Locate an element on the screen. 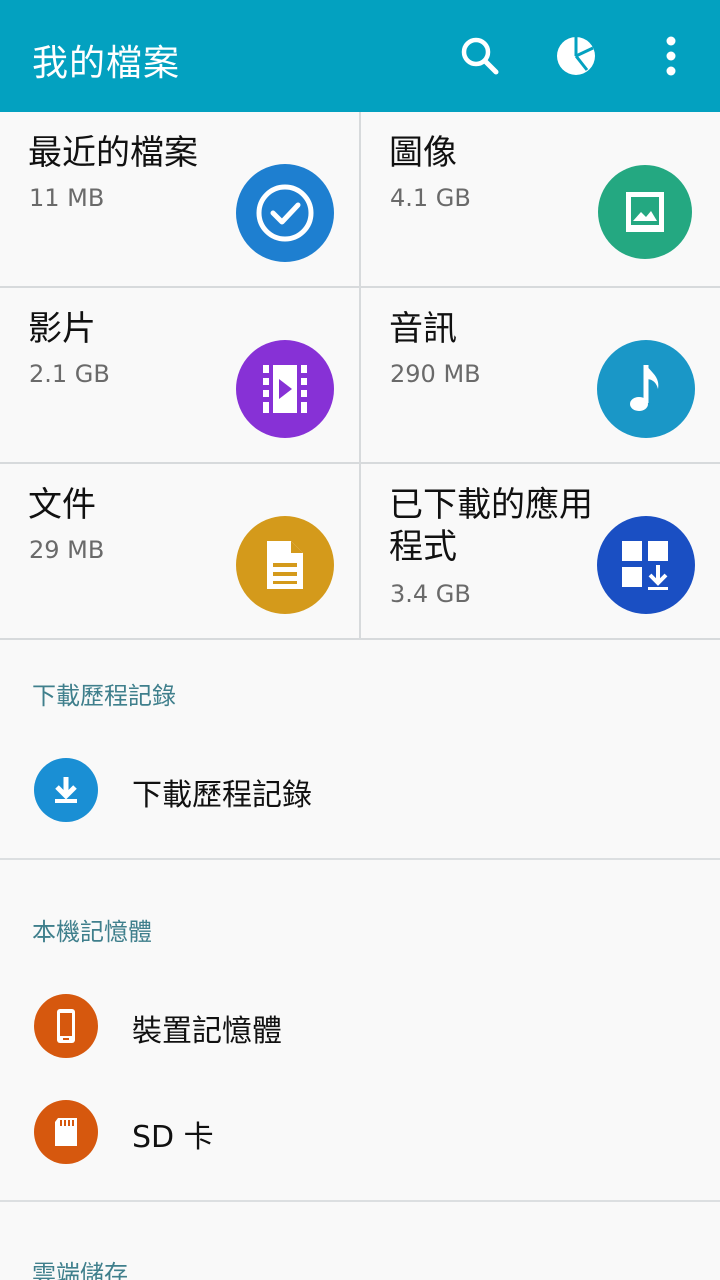 The width and height of the screenshot is (720, 1280). list-item-label: 下載歷程記錄 is located at coordinates (222, 795).